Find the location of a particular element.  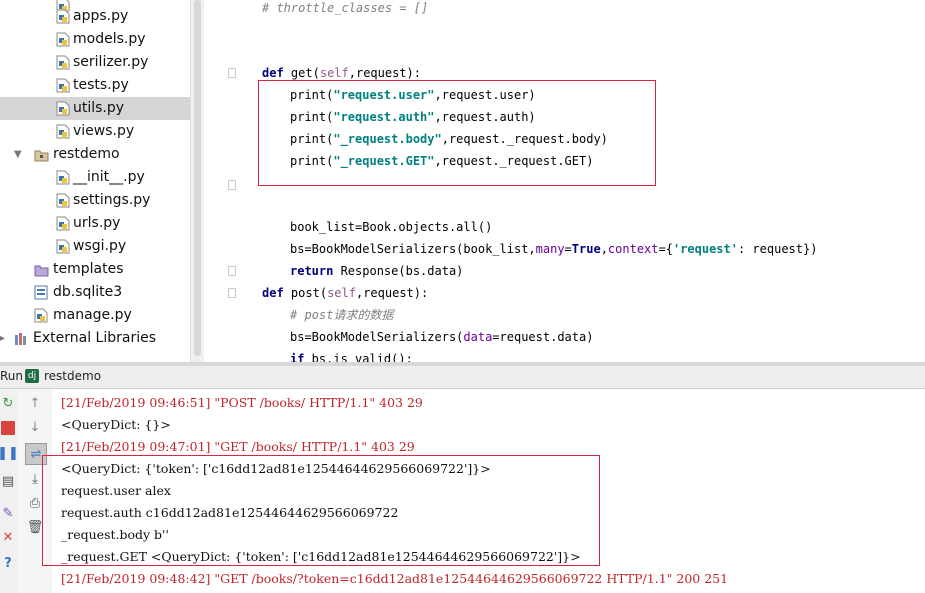

code-part: bs=BookModelSerializers(book_list, is located at coordinates (413, 249).